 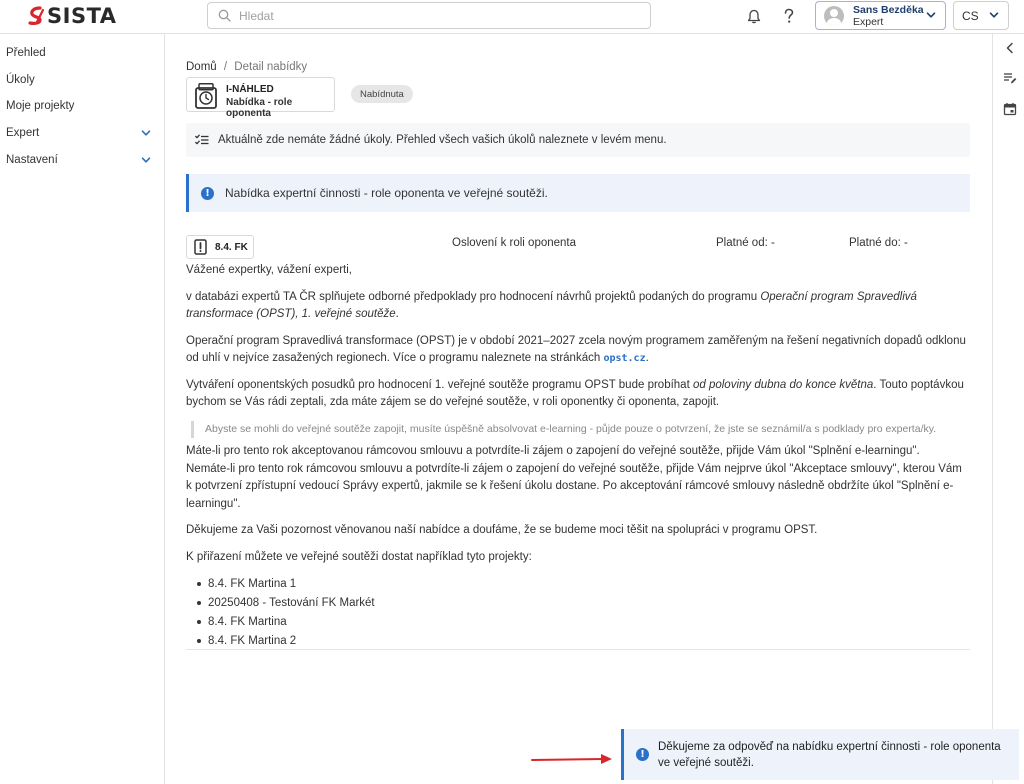 What do you see at coordinates (581, 603) in the screenshot?
I see `list-item: 20250408 - Testování FK Markét` at bounding box center [581, 603].